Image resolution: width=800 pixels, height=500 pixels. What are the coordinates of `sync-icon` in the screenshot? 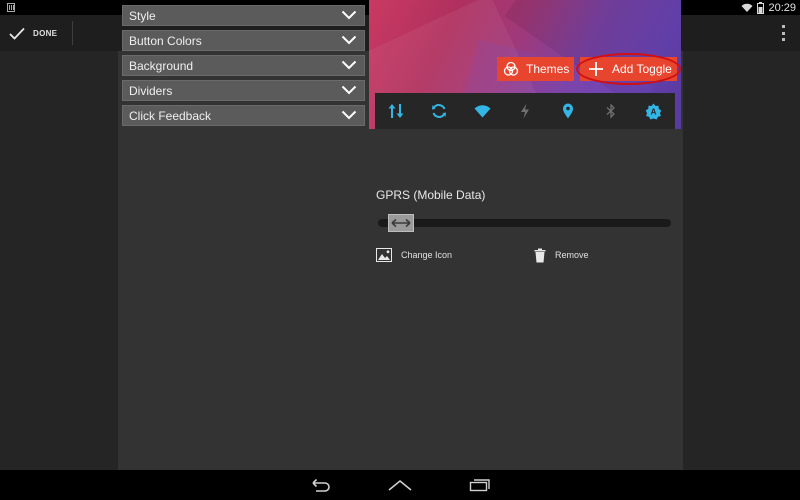 It's located at (439, 111).